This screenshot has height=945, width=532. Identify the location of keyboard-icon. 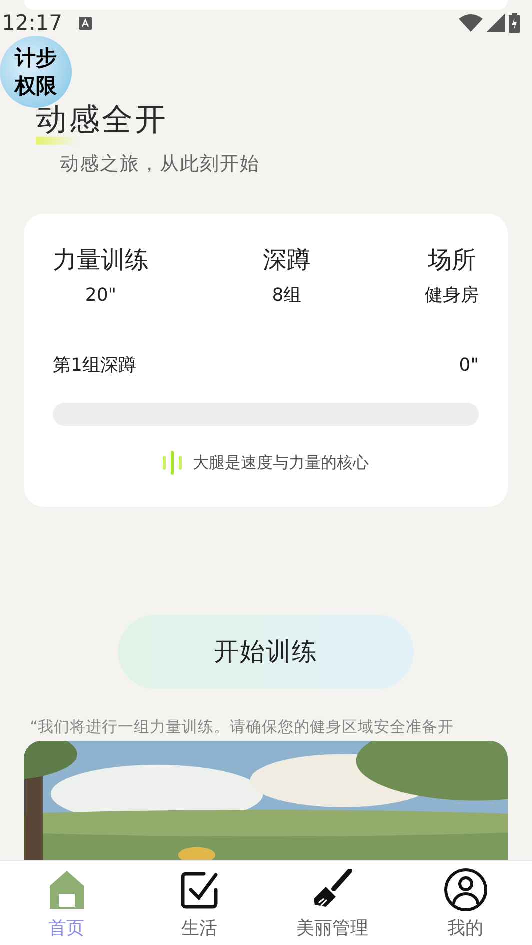
(85, 23).